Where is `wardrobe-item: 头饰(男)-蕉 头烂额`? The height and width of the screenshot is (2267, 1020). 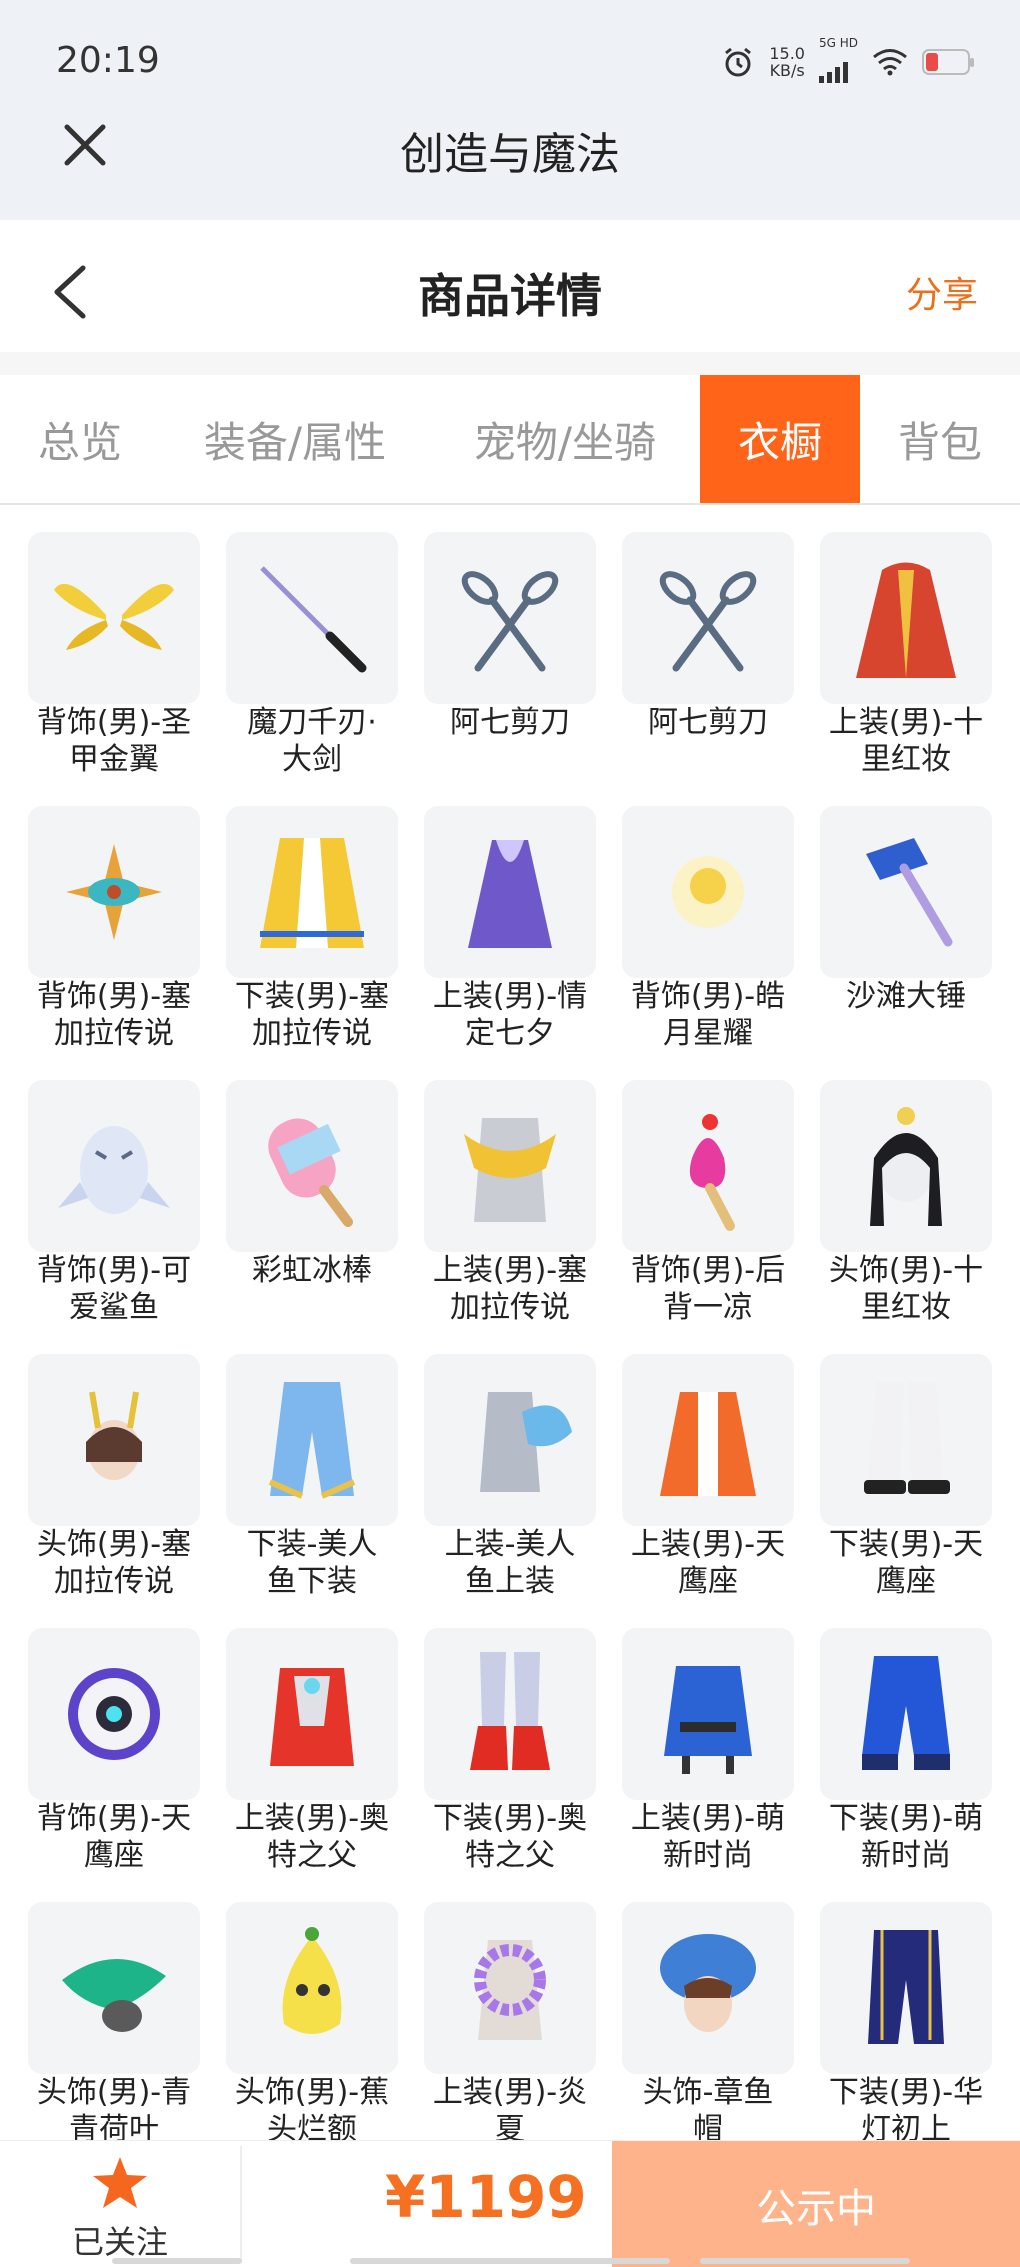
wardrobe-item: 头饰(男)-蕉 头烂额 is located at coordinates (312, 2021).